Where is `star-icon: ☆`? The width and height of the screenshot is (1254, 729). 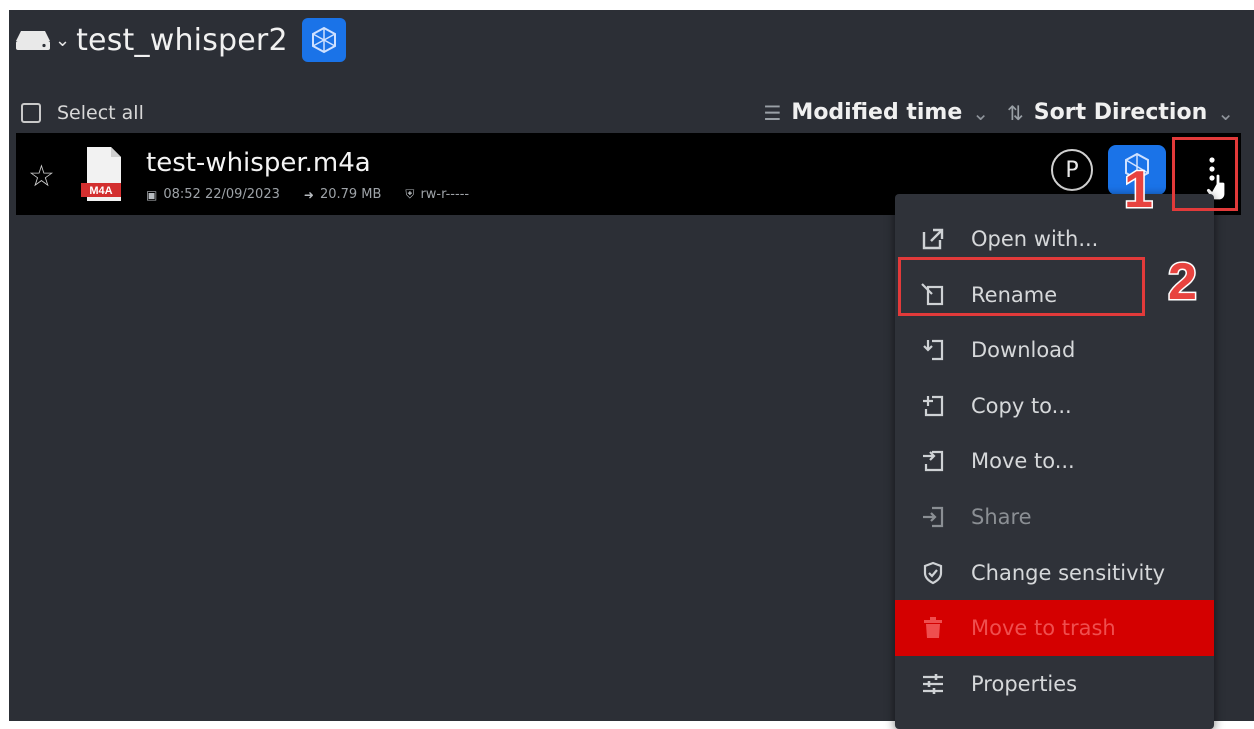 star-icon: ☆ is located at coordinates (41, 176).